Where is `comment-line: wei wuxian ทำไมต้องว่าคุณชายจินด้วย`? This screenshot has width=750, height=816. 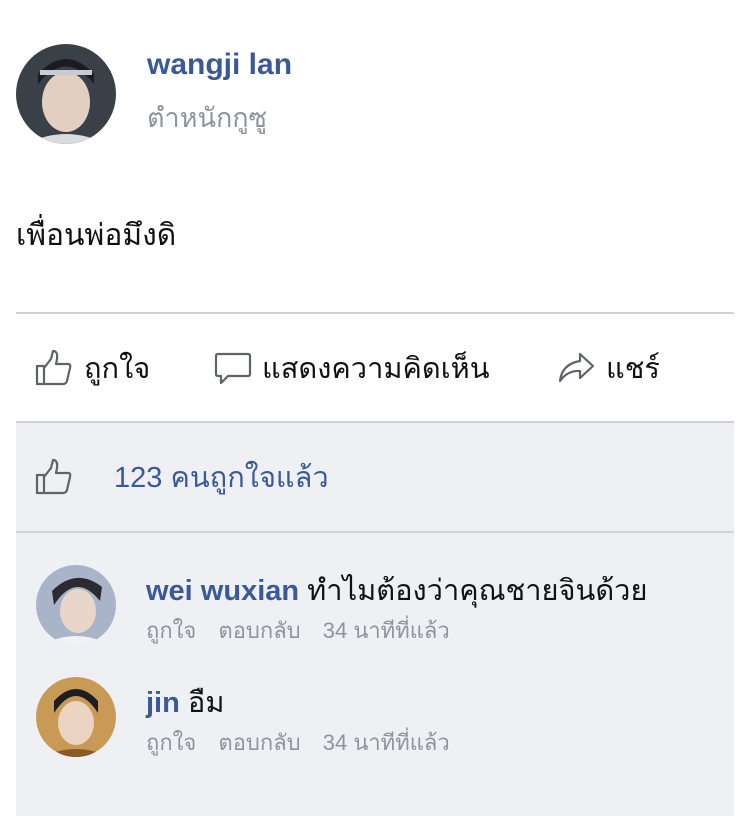 comment-line: wei wuxian ทำไมต้องว่าคุณชายจินด้วย is located at coordinates (396, 590).